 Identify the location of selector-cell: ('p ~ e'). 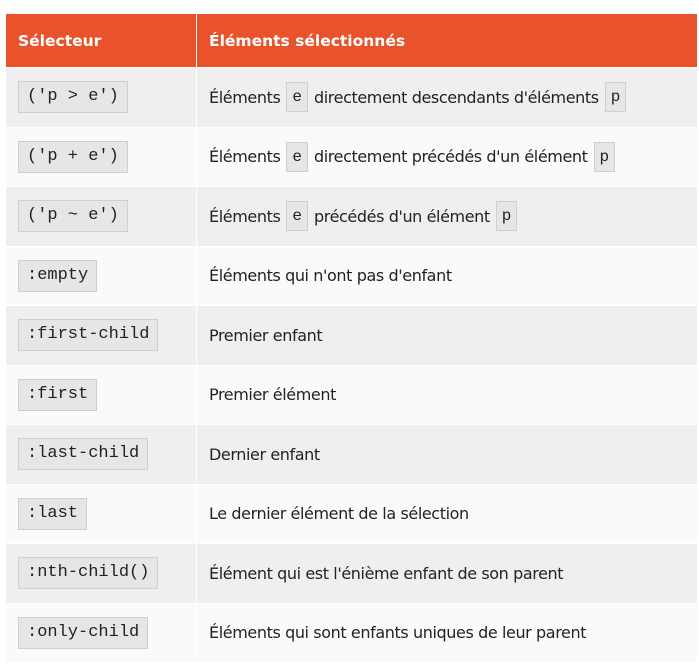
(101, 216).